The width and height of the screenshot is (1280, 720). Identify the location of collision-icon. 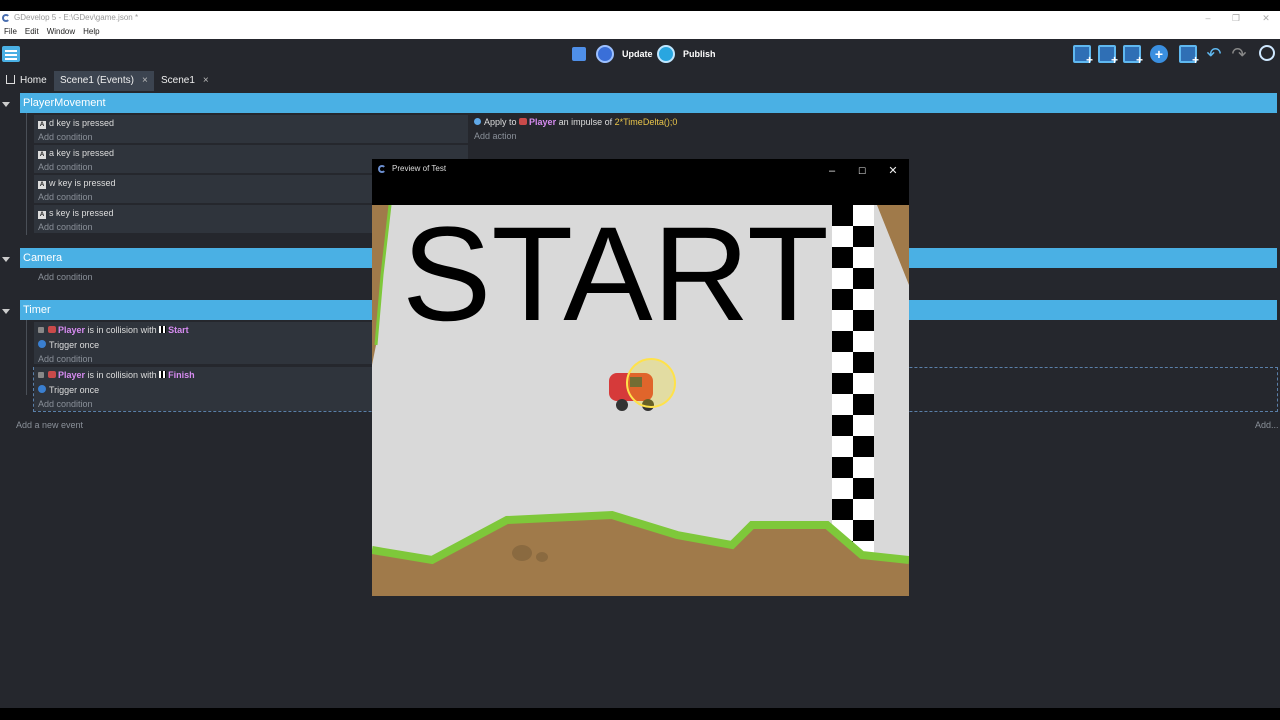
(41, 375).